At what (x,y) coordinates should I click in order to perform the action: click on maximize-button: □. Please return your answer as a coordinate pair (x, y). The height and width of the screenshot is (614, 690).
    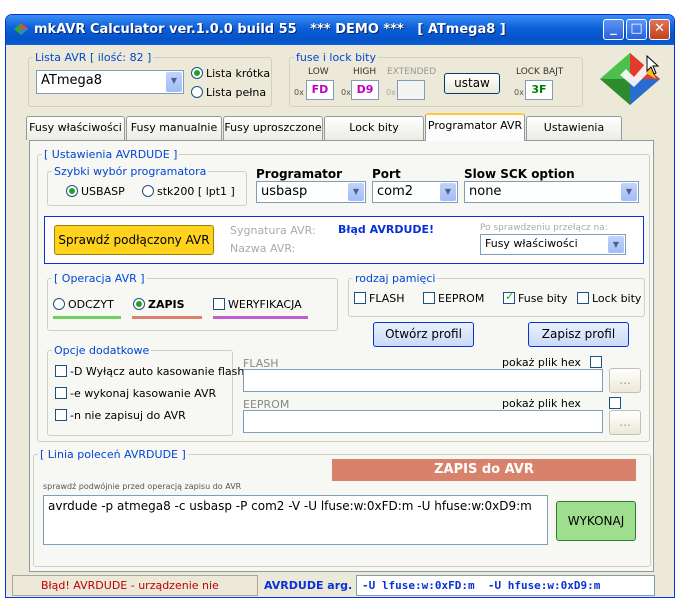
    Looking at the image, I should click on (636, 29).